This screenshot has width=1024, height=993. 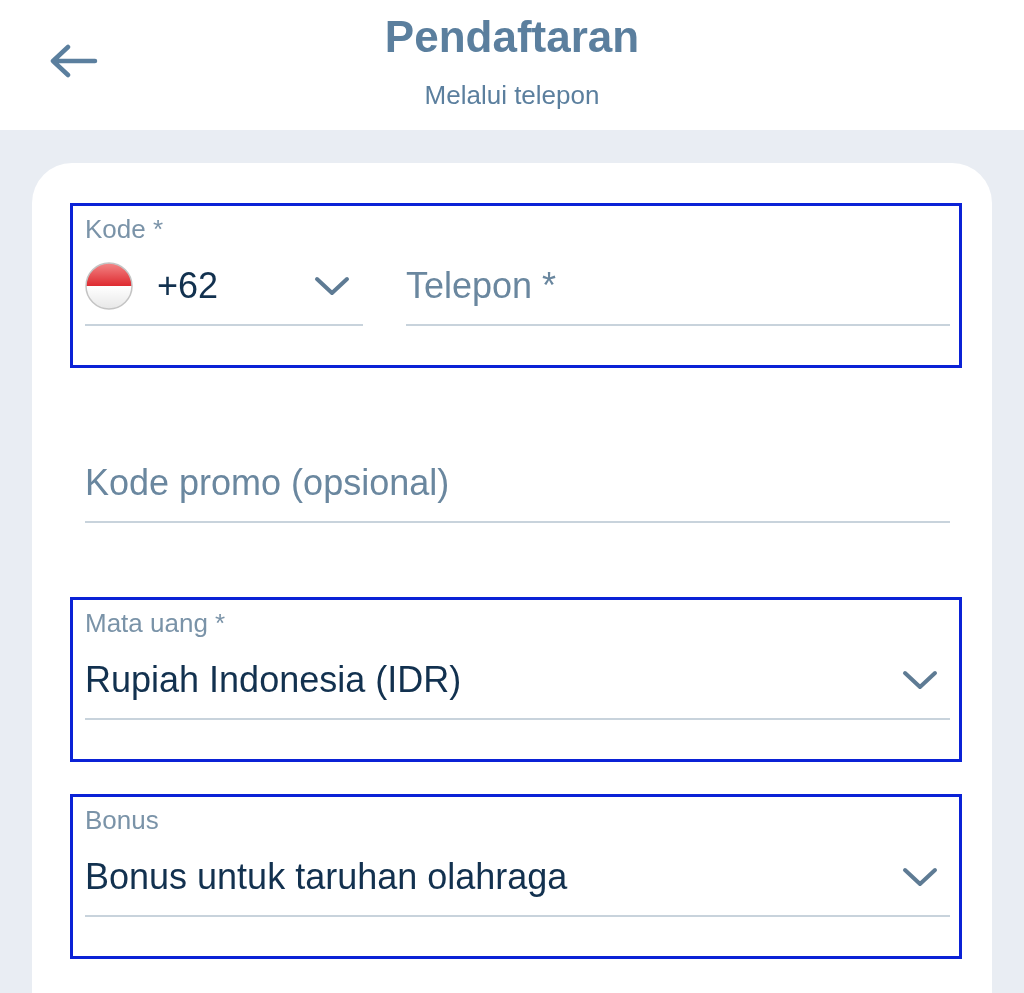 What do you see at coordinates (155, 623) in the screenshot?
I see `field-label: Mata uang *` at bounding box center [155, 623].